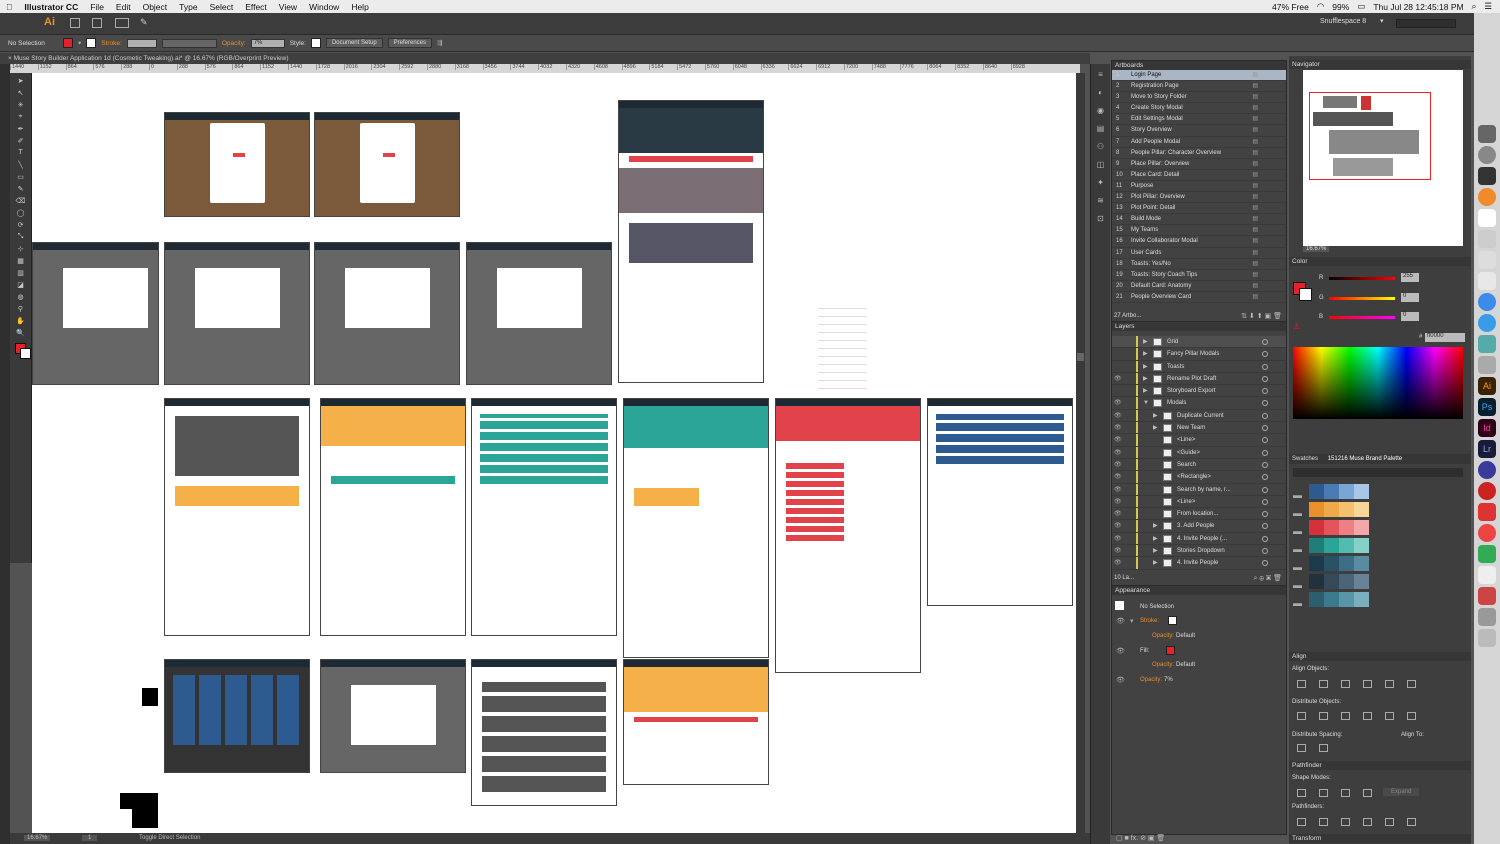 The height and width of the screenshot is (844, 1500). Describe the element at coordinates (842, 345) in the screenshot. I see `settings-sketch` at that location.